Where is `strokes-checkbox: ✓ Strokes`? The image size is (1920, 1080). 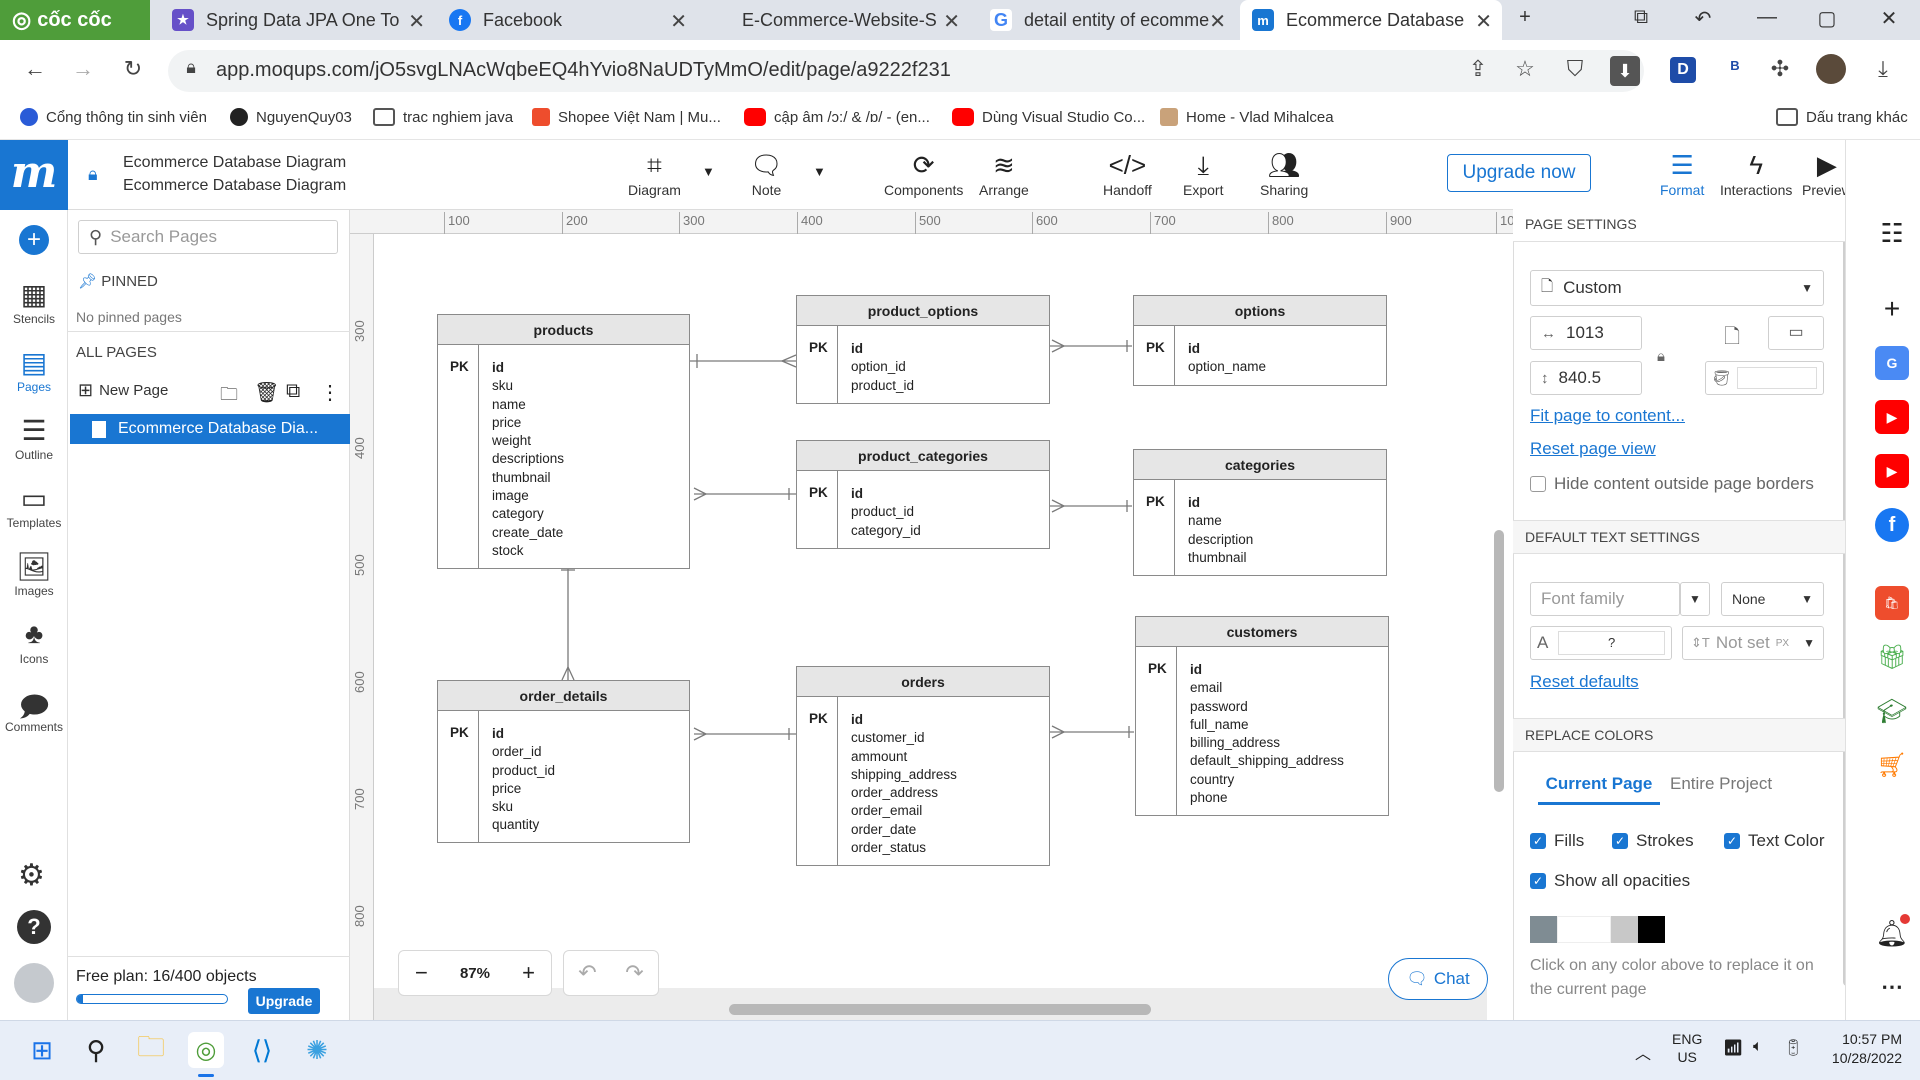 strokes-checkbox: ✓ Strokes is located at coordinates (1653, 841).